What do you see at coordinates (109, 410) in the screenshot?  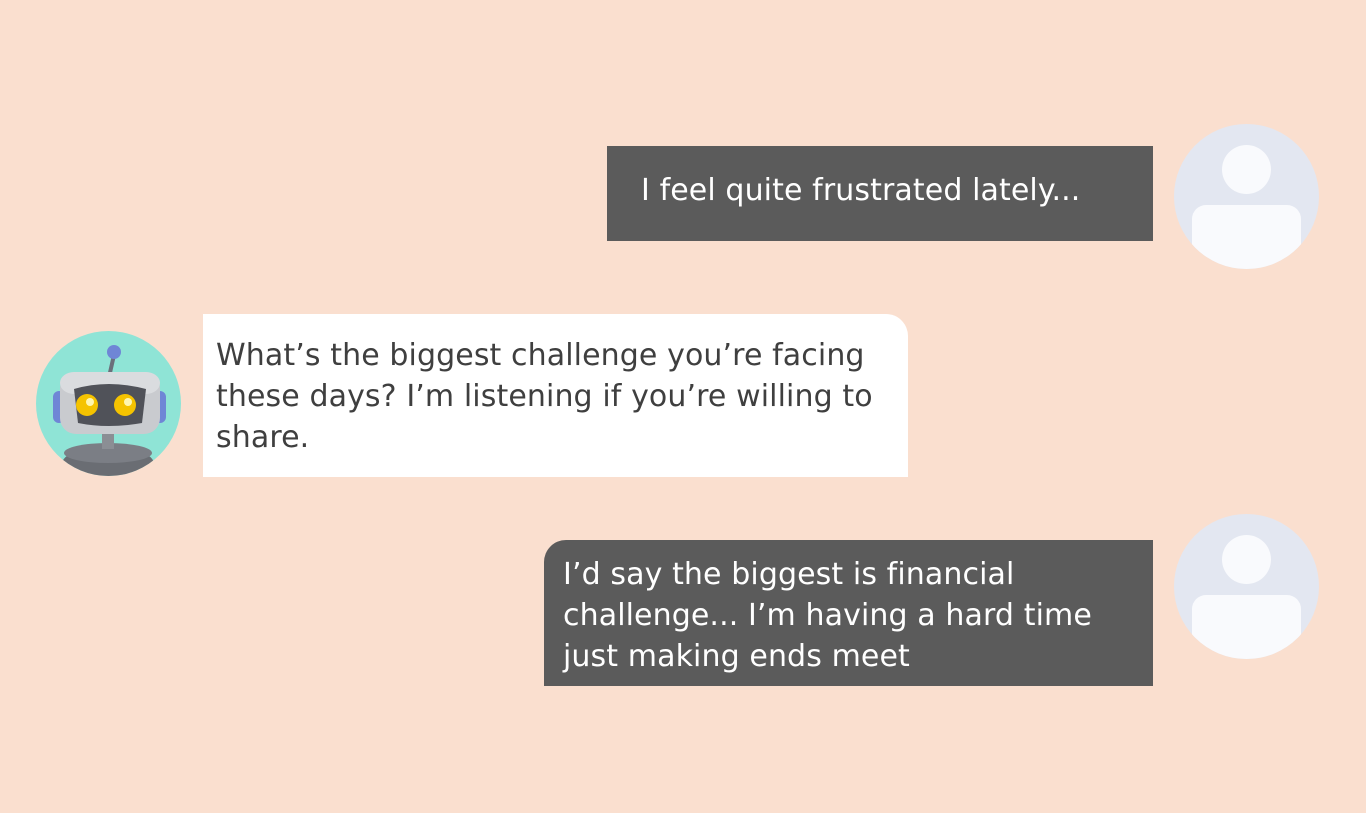 I see `robot-icon` at bounding box center [109, 410].